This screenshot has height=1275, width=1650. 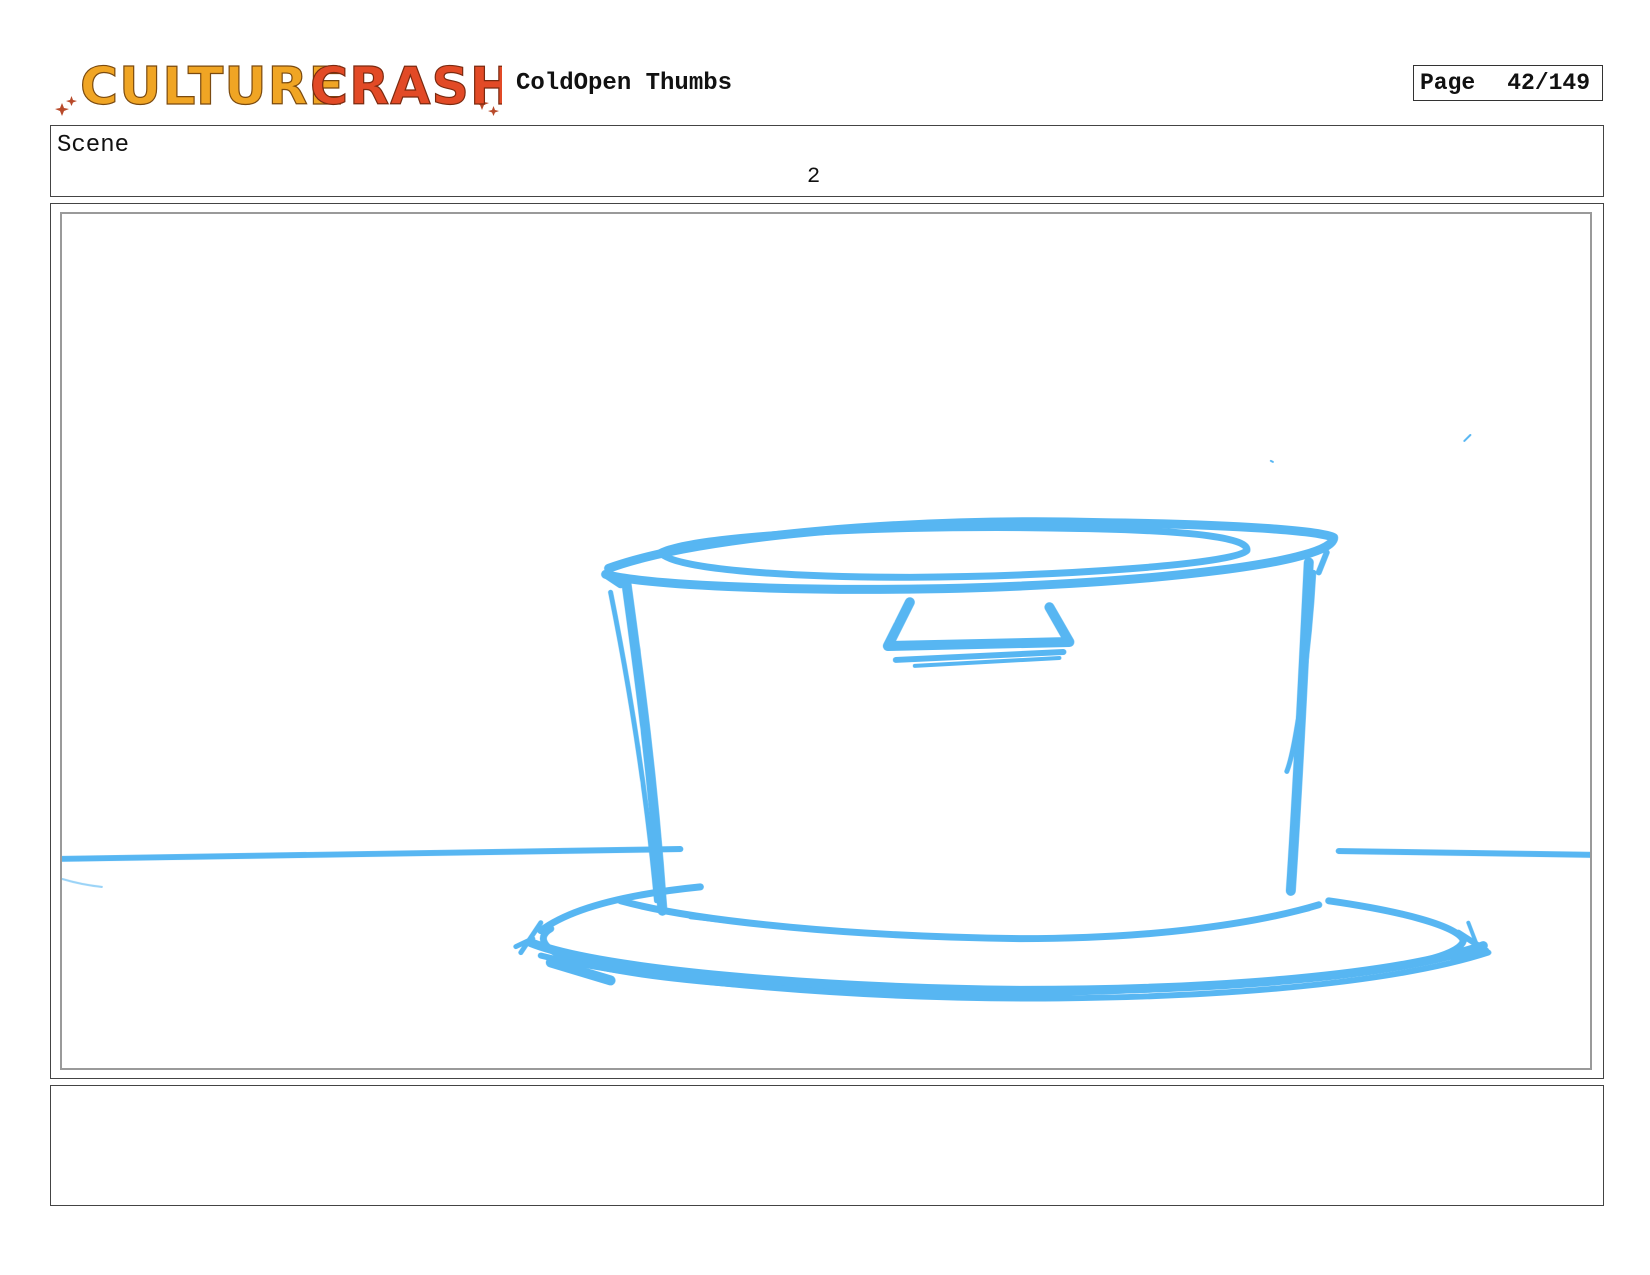 I want to click on page-indicator: Page 42/149, so click(x=1508, y=83).